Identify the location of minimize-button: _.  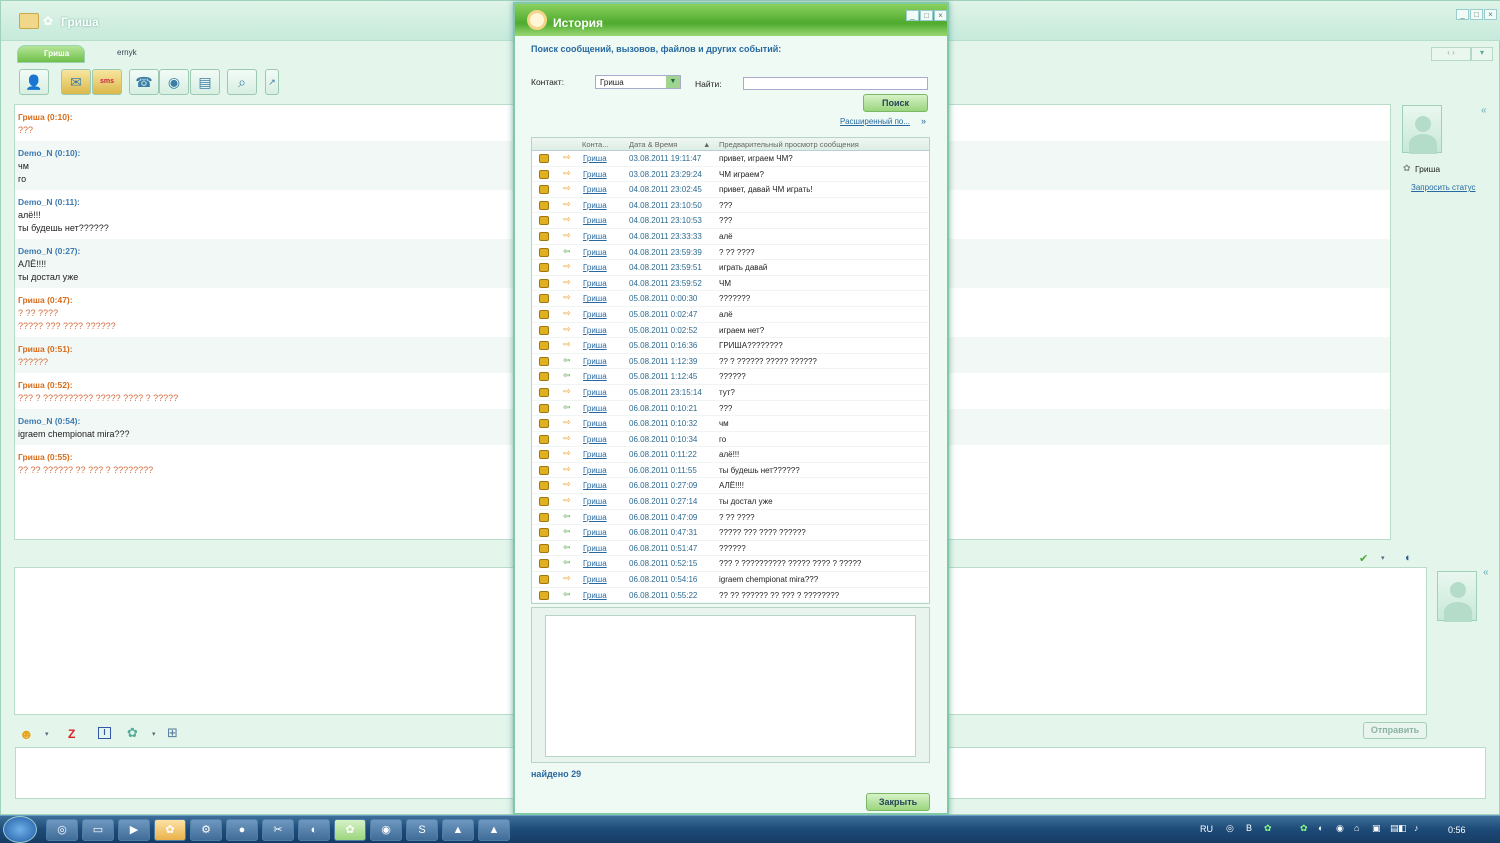
(1462, 14).